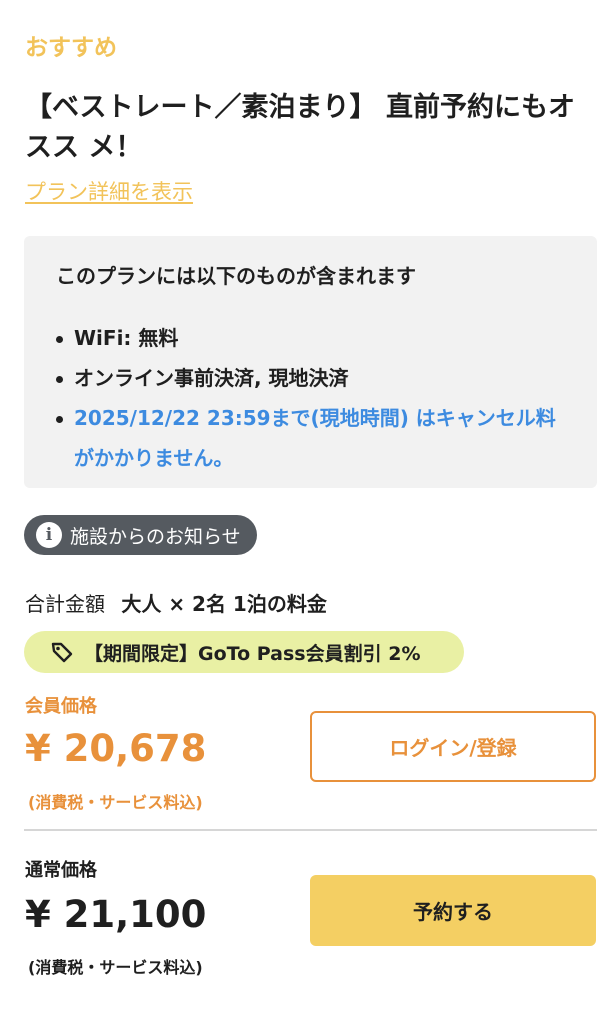 Image resolution: width=613 pixels, height=1024 pixels. What do you see at coordinates (310, 830) in the screenshot?
I see `price-divider` at bounding box center [310, 830].